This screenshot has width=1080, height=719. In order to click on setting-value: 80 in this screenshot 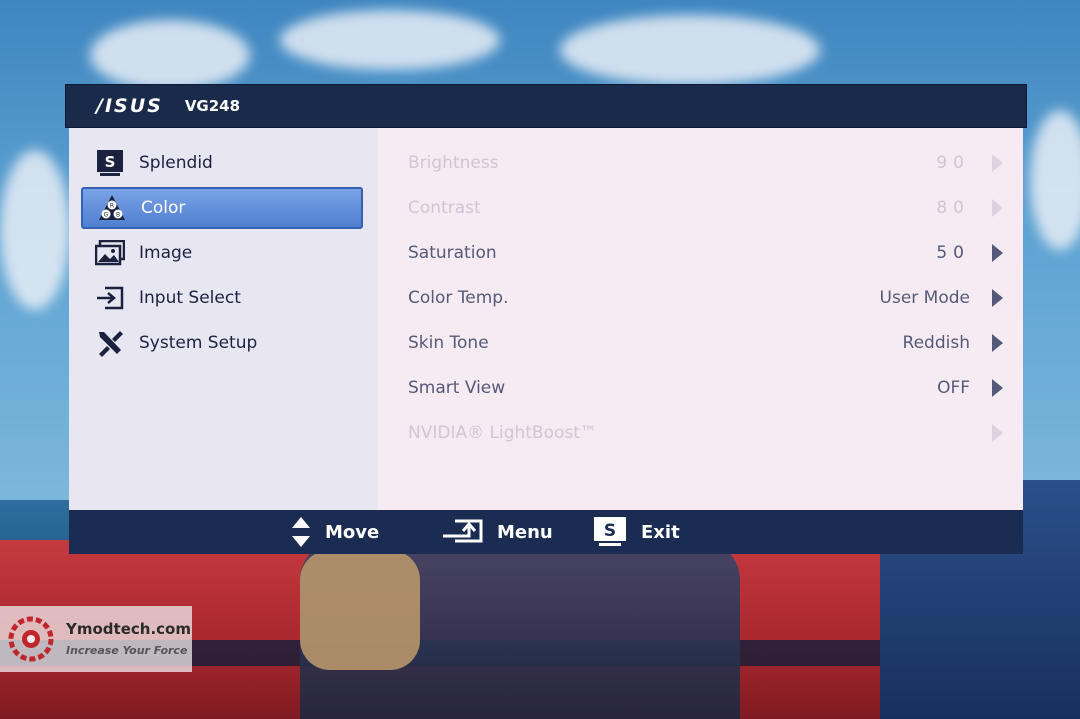, I will do `click(953, 208)`.